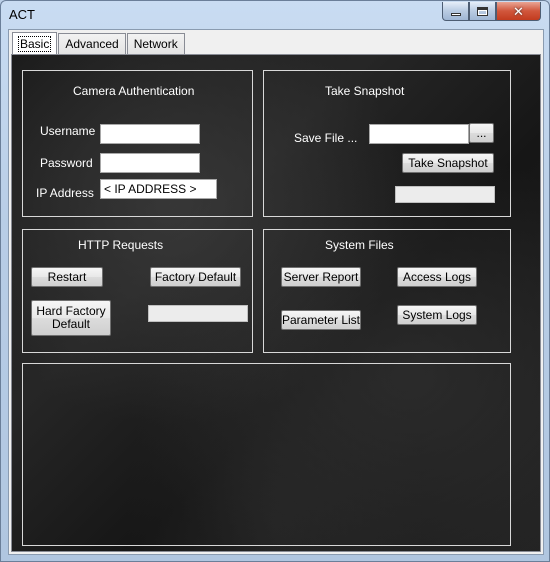 This screenshot has width=550, height=562. What do you see at coordinates (198, 313) in the screenshot?
I see `http-status-field` at bounding box center [198, 313].